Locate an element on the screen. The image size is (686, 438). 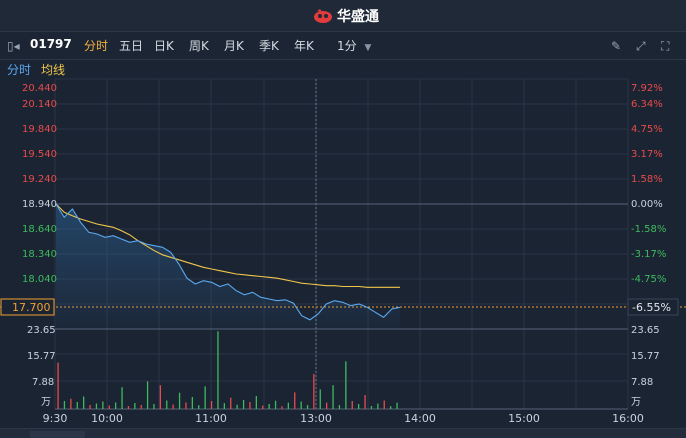
x-tick: 16:00 is located at coordinates (628, 418).